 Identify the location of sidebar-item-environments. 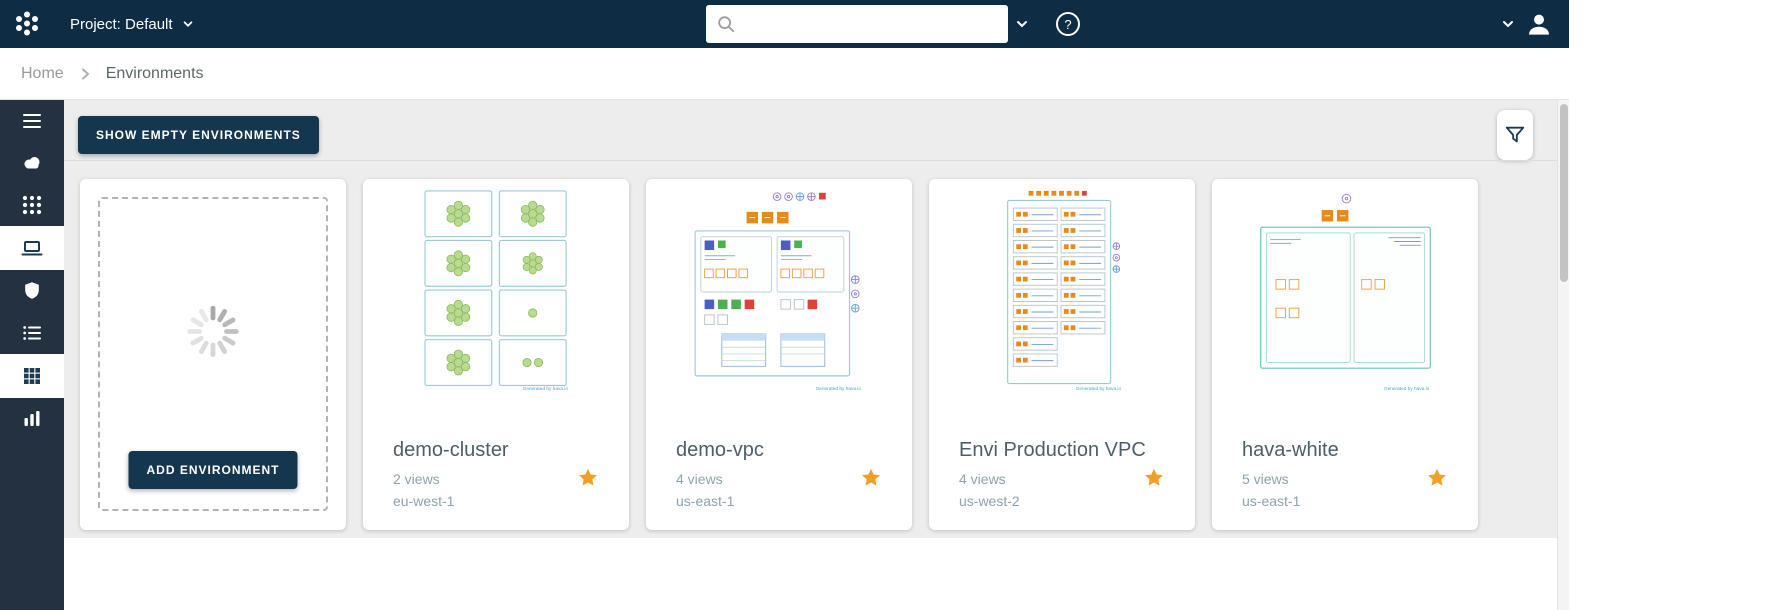
(32, 248).